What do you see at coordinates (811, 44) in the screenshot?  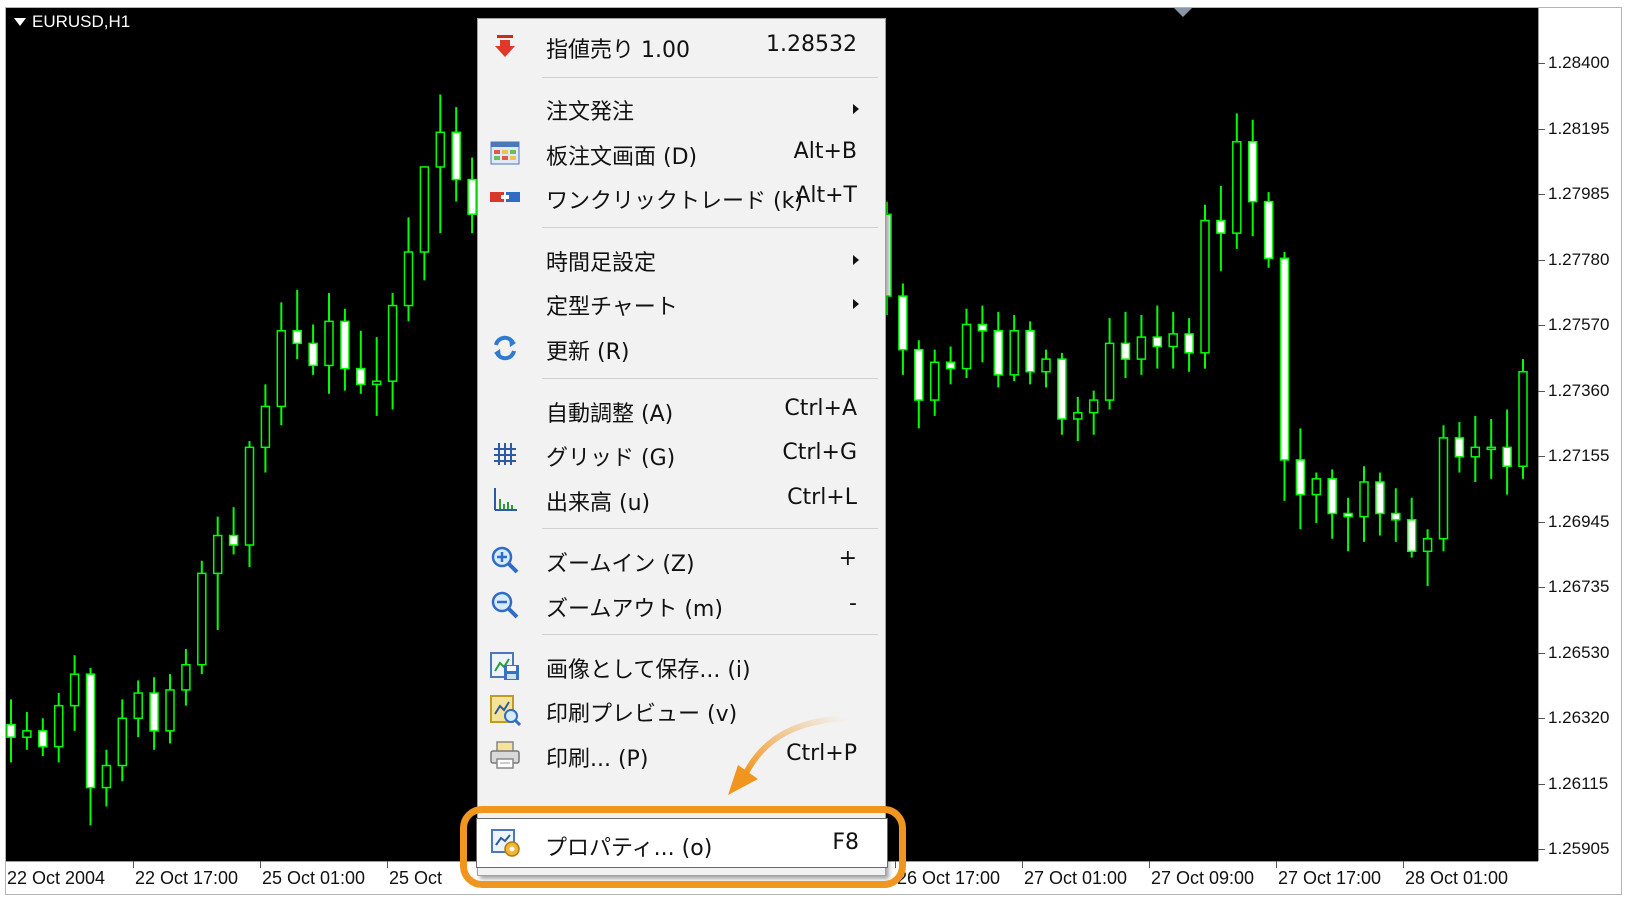 I see `menu-shortcut: 1.28532` at bounding box center [811, 44].